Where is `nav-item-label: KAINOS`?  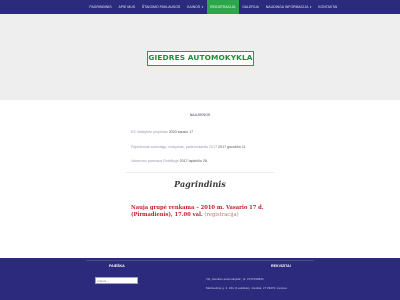 nav-item-label: KAINOS is located at coordinates (194, 7).